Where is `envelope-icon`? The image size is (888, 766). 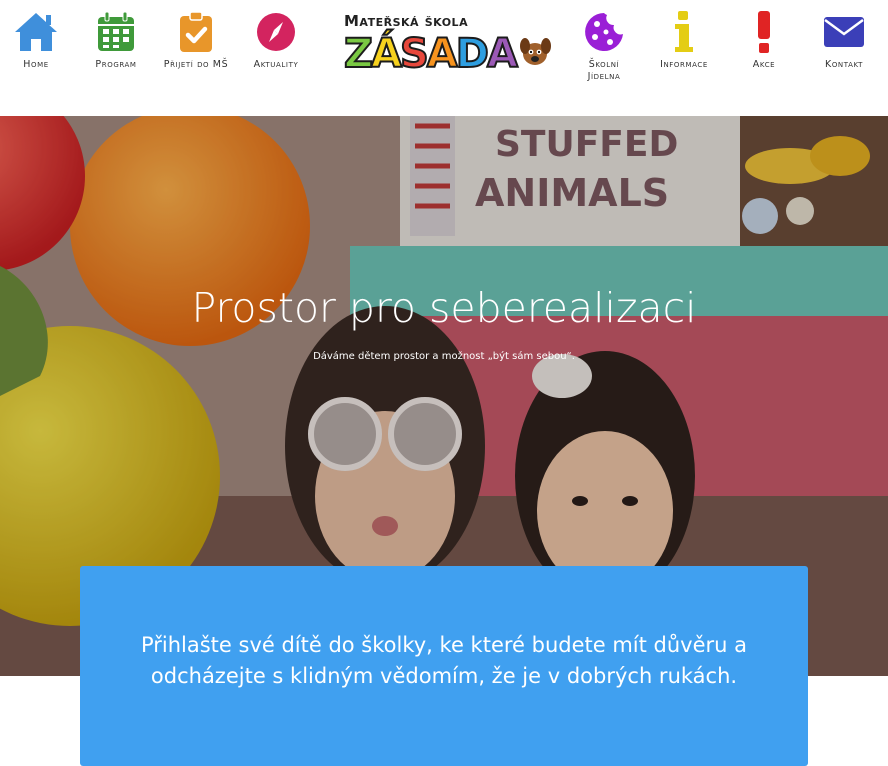 envelope-icon is located at coordinates (844, 32).